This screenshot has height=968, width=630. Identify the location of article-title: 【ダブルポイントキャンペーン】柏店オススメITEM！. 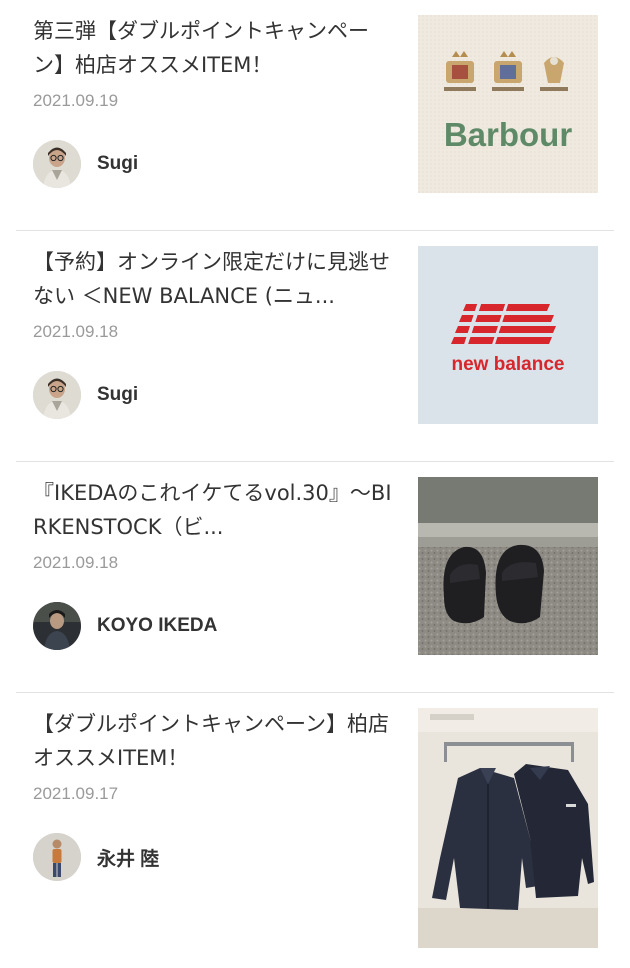
(216, 741).